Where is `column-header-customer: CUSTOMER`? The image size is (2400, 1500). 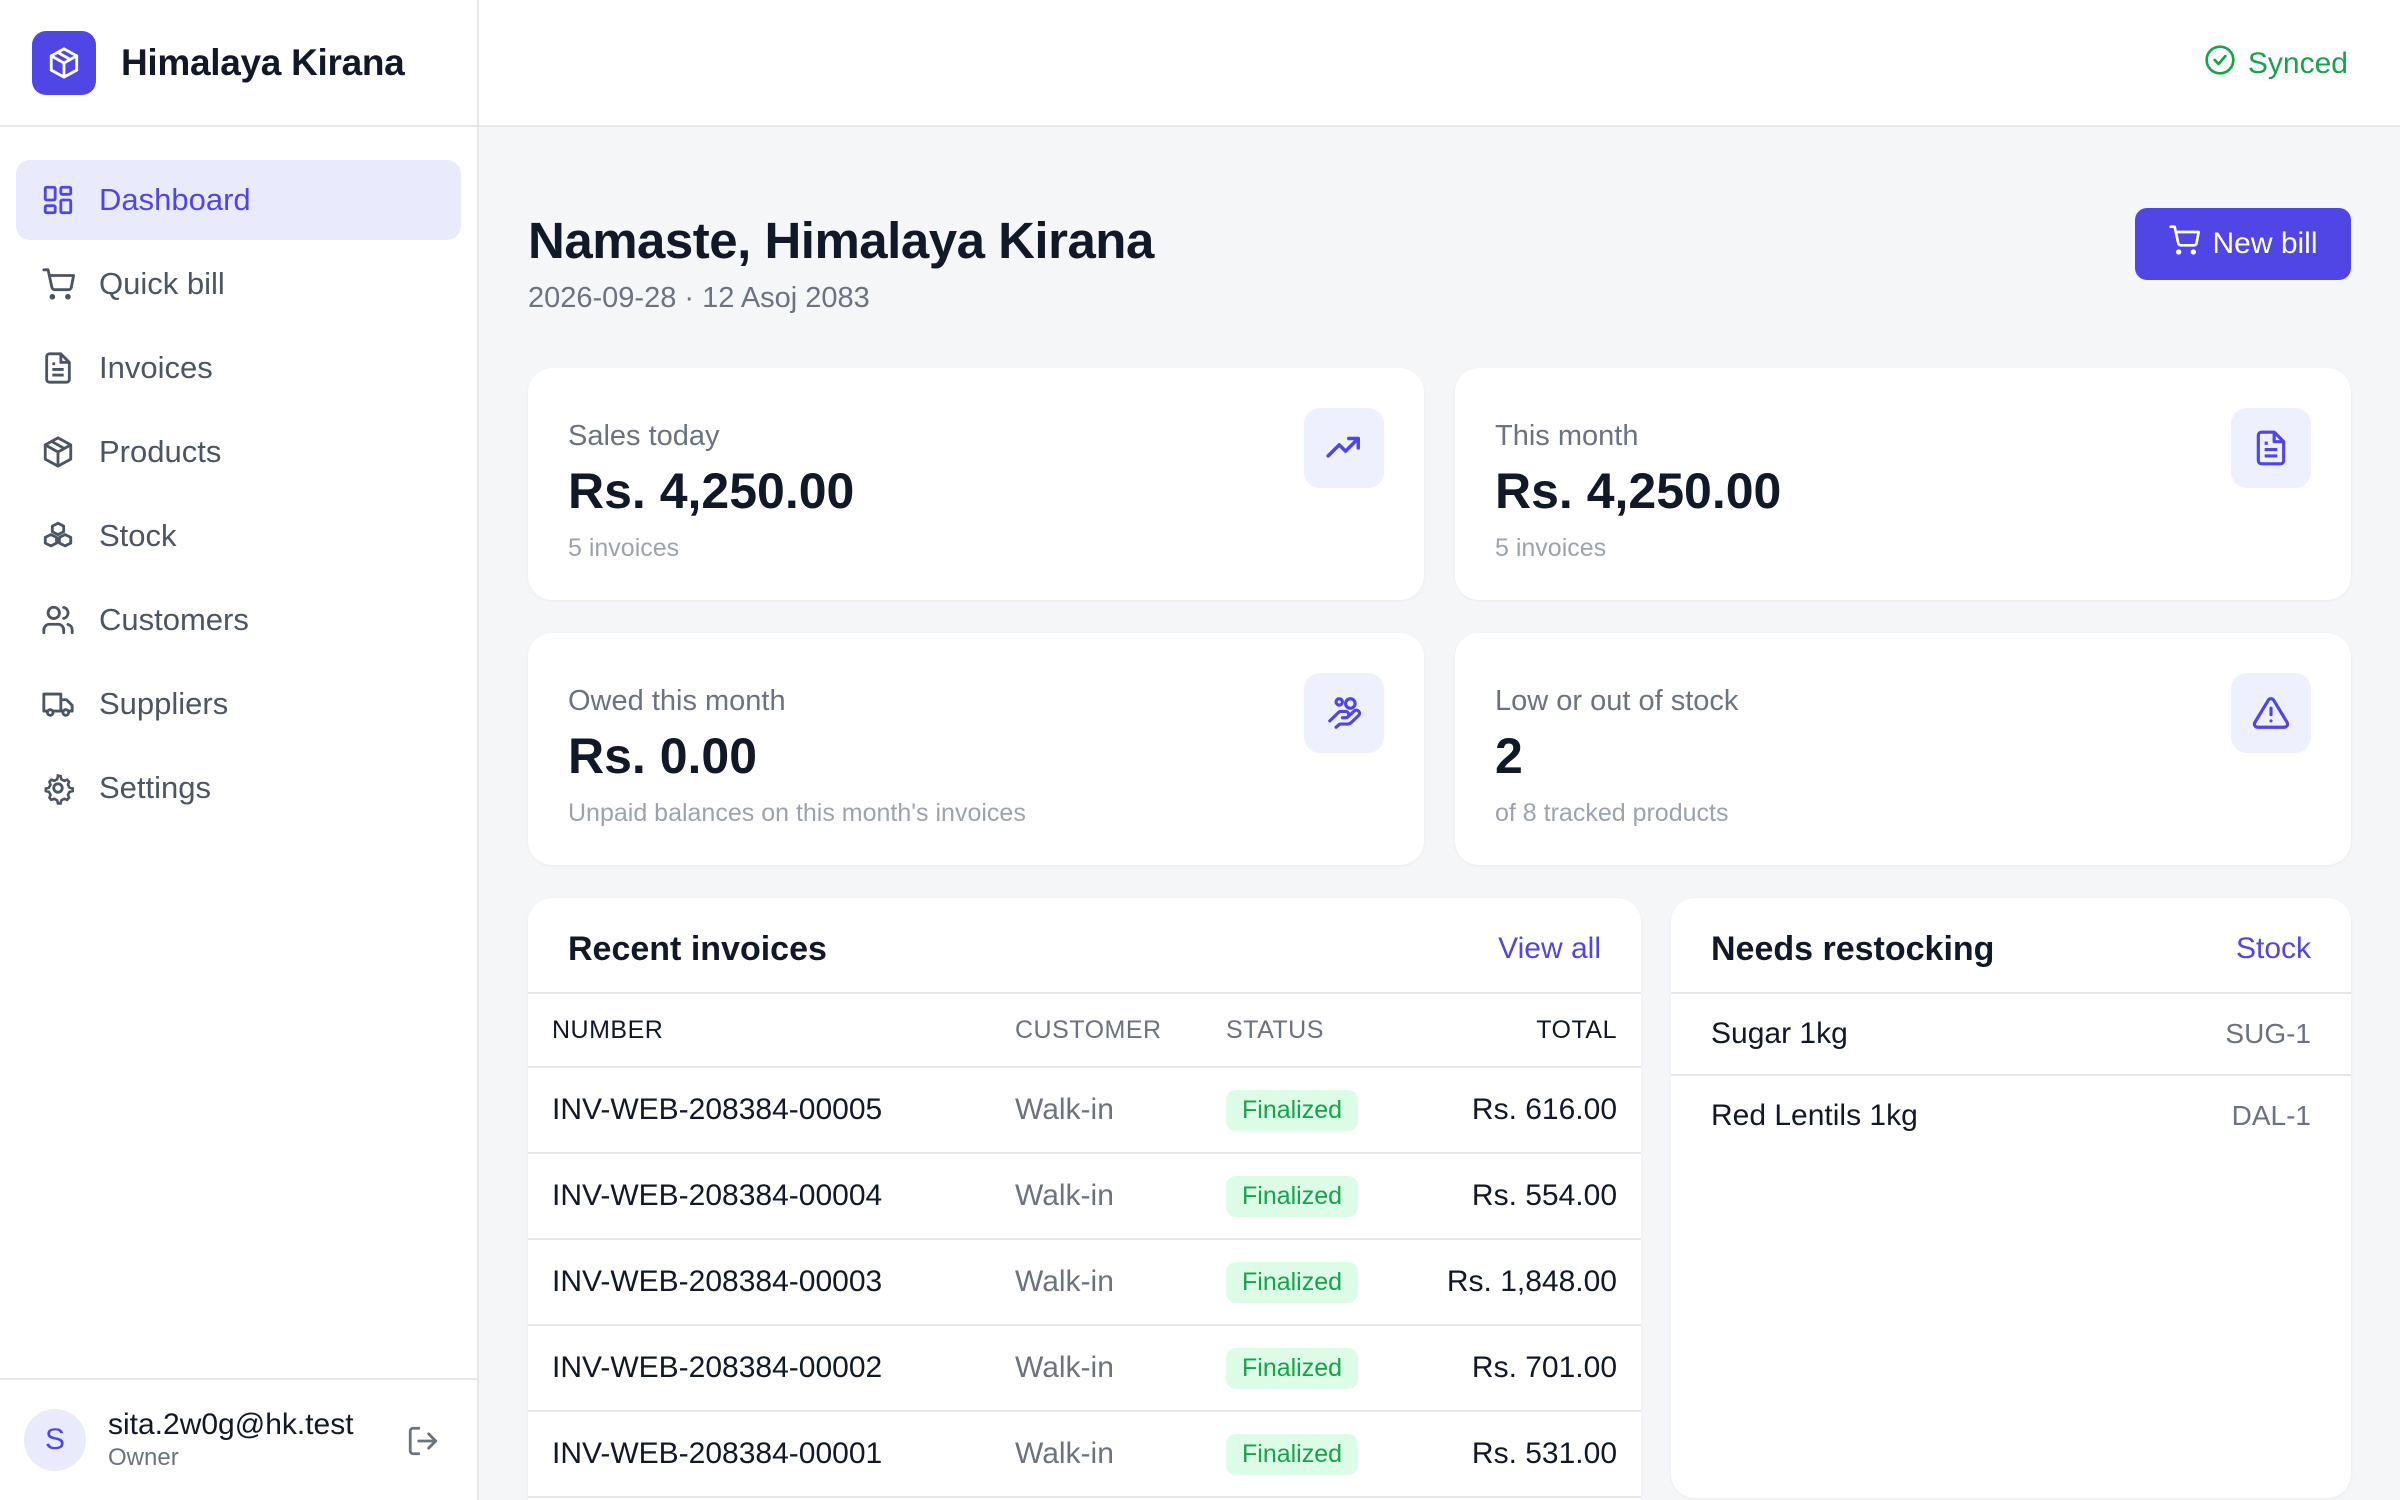 column-header-customer: CUSTOMER is located at coordinates (1120, 1030).